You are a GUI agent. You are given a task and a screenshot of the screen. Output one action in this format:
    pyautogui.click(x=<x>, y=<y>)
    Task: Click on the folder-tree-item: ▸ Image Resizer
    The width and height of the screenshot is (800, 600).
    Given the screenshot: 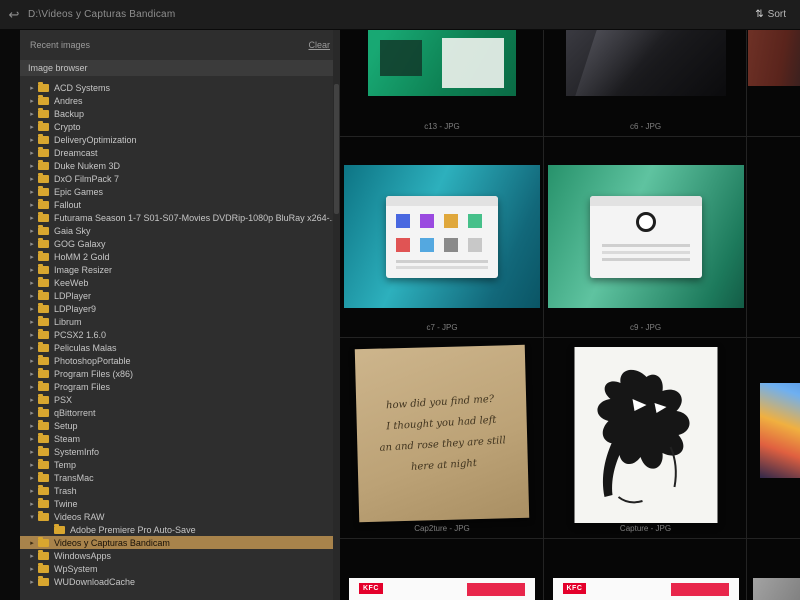 What is the action you would take?
    pyautogui.click(x=180, y=269)
    